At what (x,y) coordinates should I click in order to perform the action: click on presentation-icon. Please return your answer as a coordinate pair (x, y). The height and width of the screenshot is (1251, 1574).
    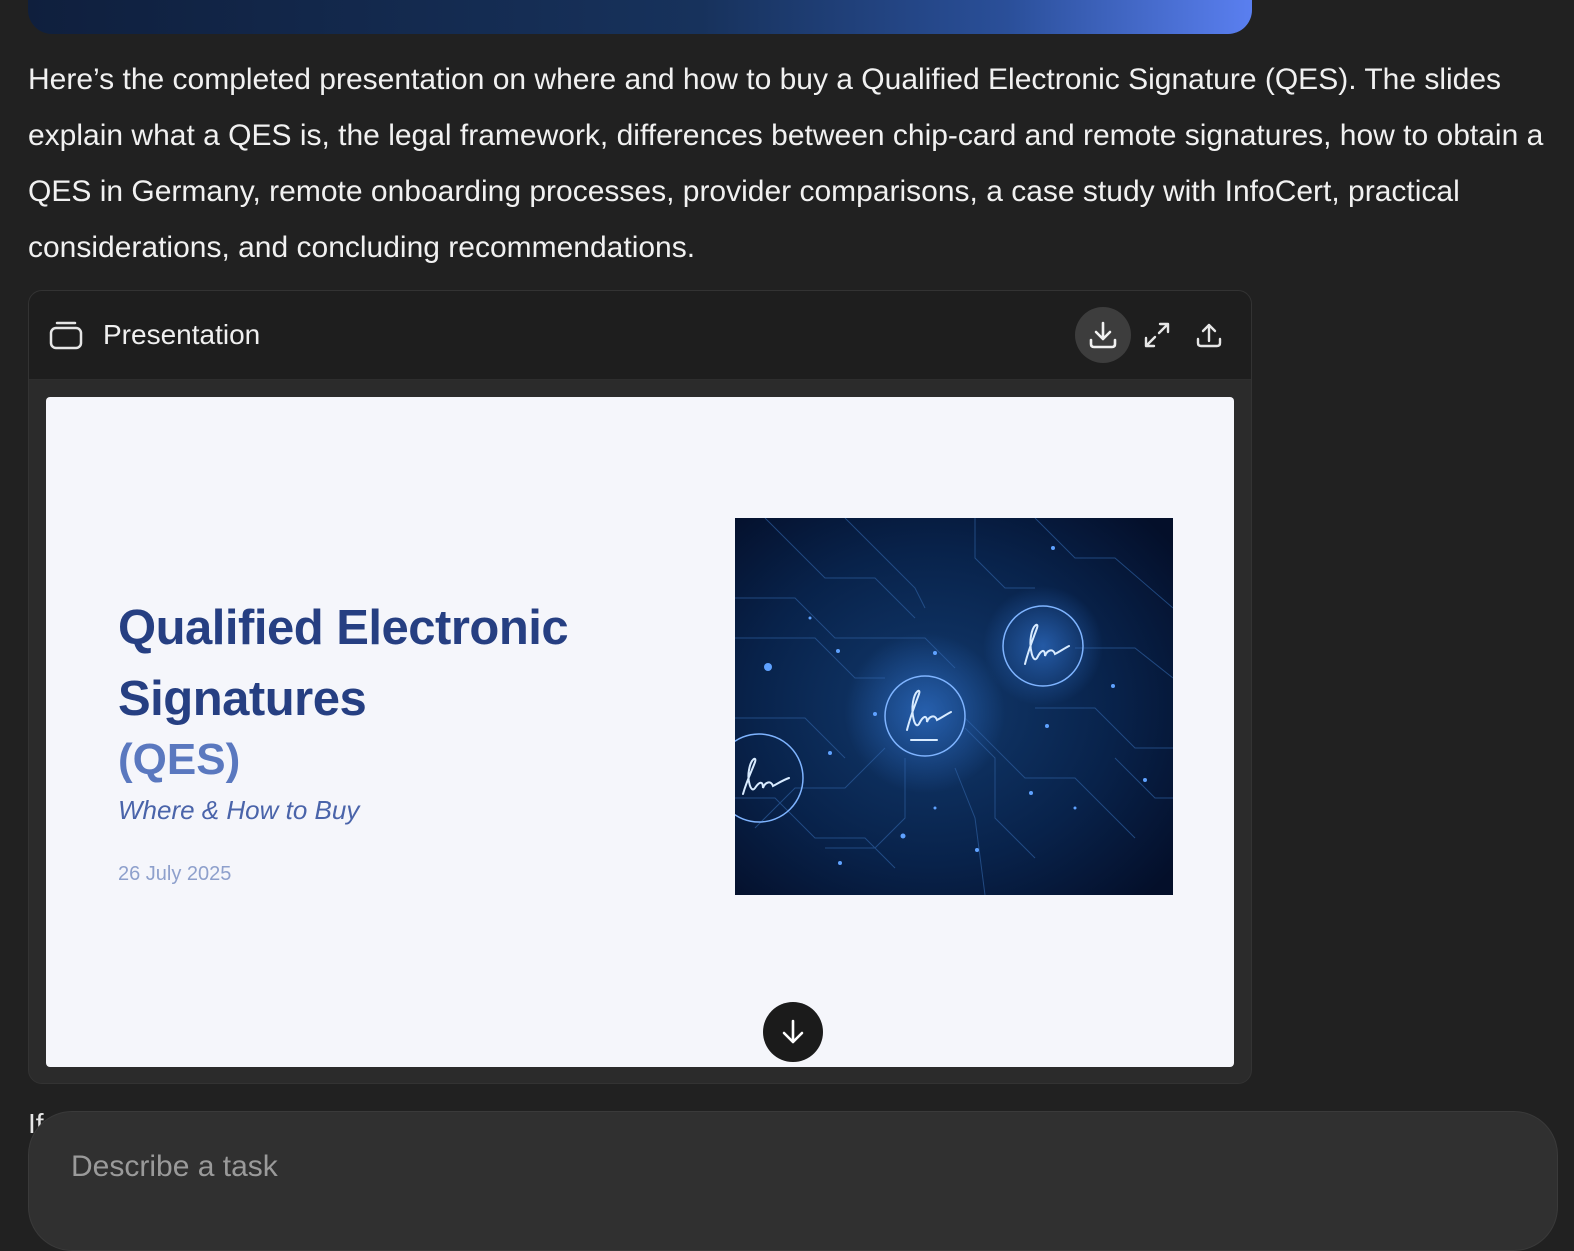
    Looking at the image, I should click on (66, 335).